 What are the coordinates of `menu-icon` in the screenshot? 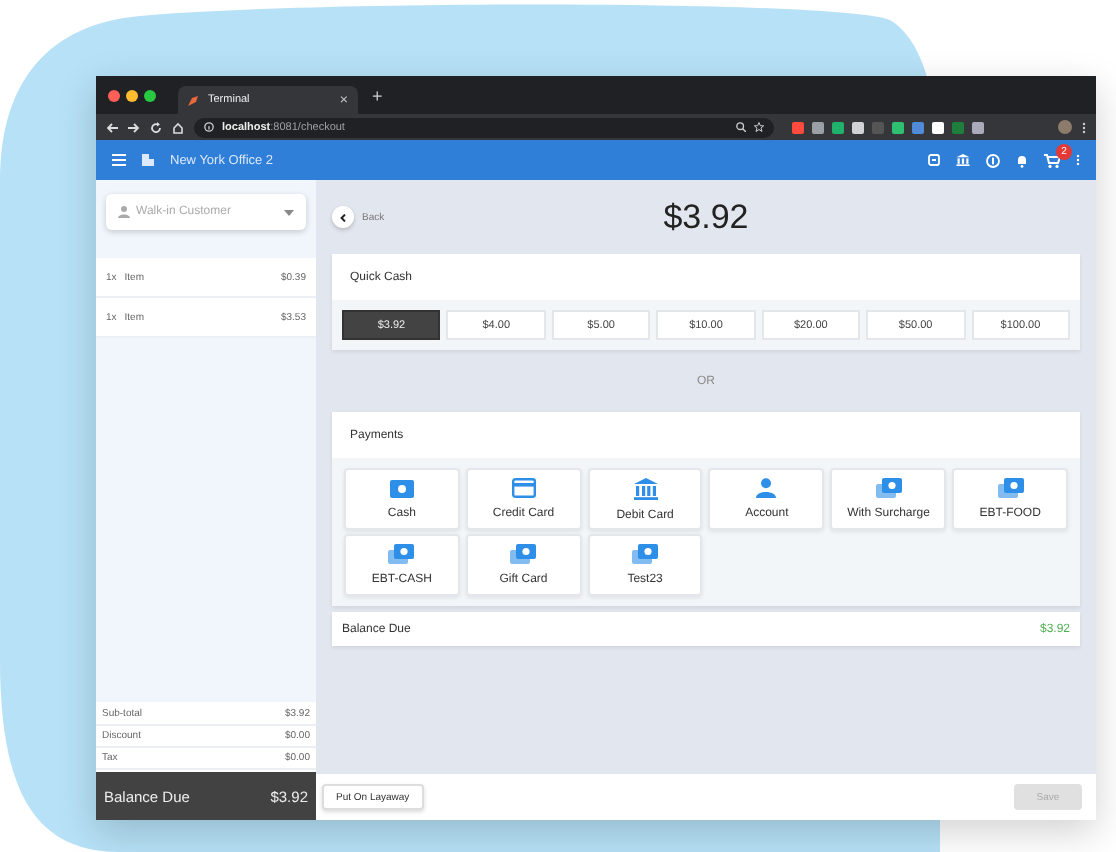 It's located at (119, 160).